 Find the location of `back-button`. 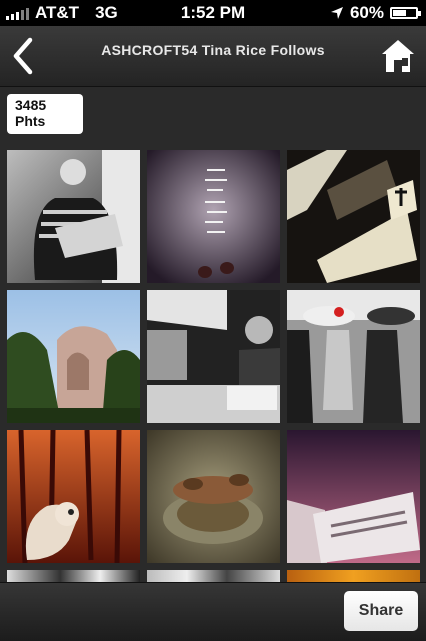

back-button is located at coordinates (24, 56).